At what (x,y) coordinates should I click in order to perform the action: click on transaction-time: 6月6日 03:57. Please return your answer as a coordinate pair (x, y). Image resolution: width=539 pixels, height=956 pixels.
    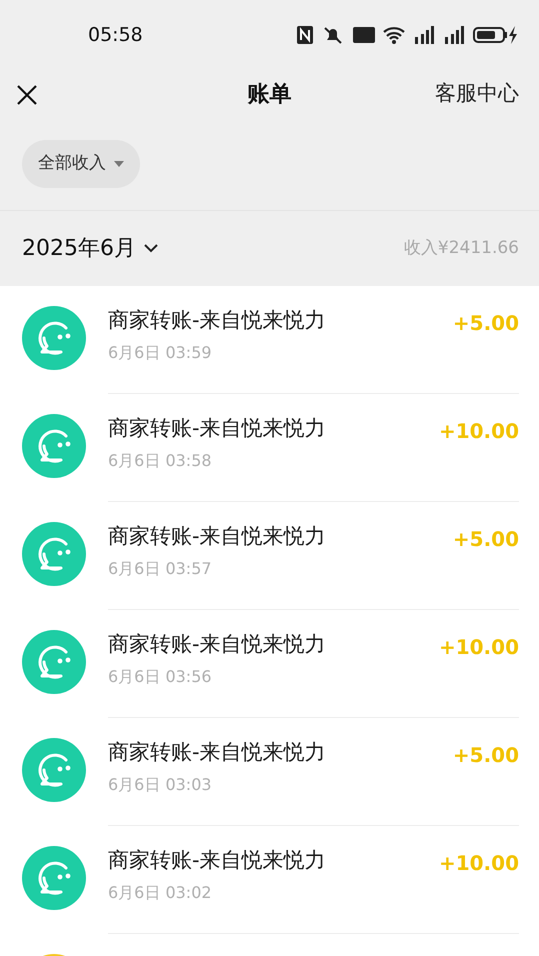
    Looking at the image, I should click on (160, 569).